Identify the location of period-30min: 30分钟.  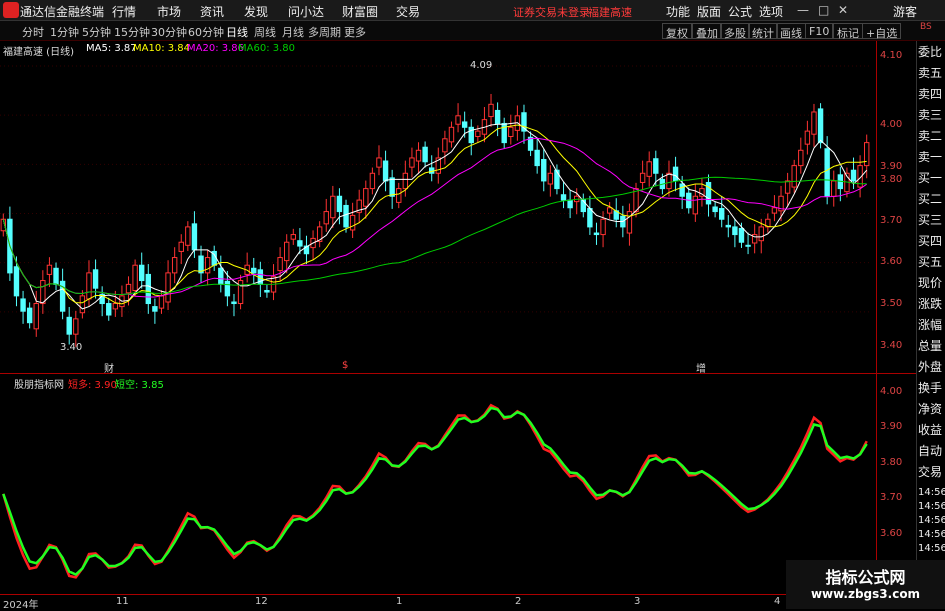
(169, 32).